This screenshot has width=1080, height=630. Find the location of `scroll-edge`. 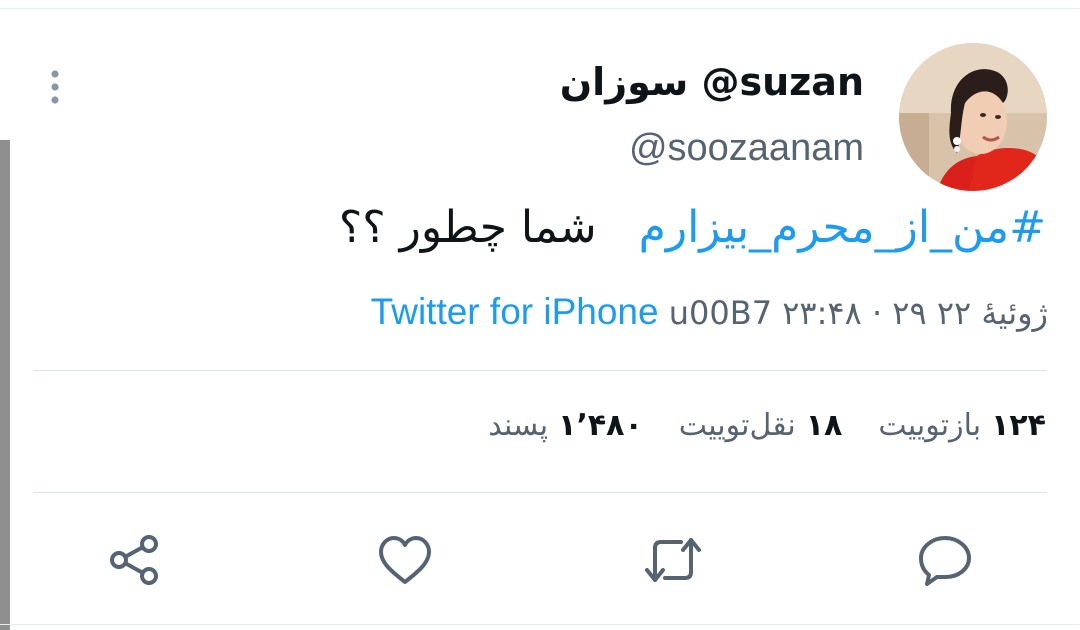

scroll-edge is located at coordinates (5, 385).